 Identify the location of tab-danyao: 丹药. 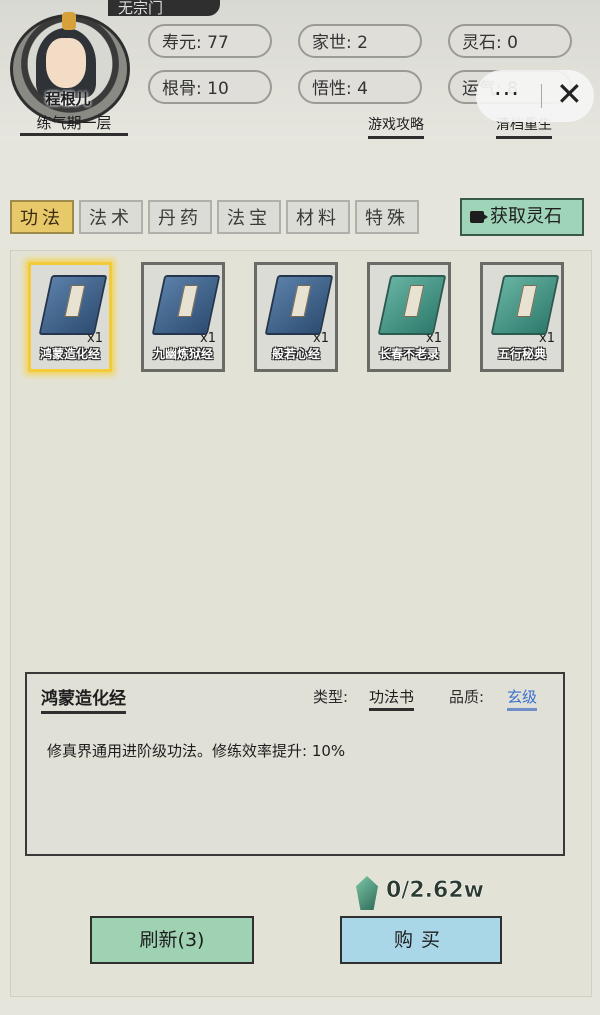
(180, 217).